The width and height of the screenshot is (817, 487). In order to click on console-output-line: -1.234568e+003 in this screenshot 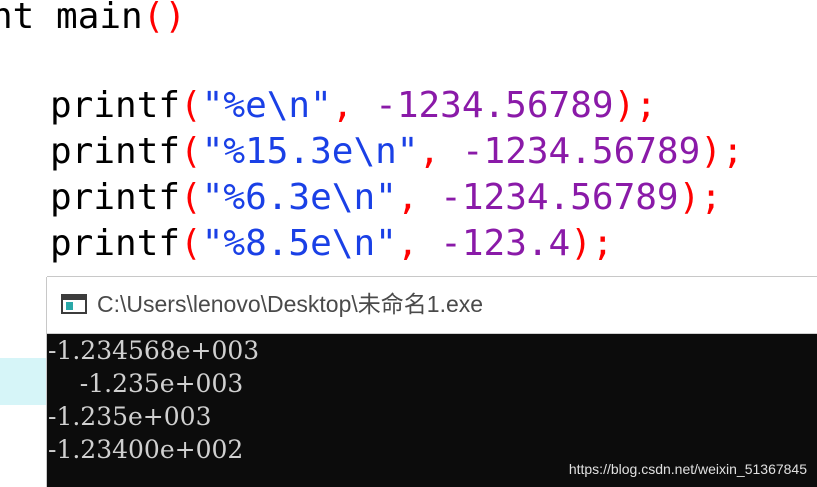, I will do `click(154, 350)`.